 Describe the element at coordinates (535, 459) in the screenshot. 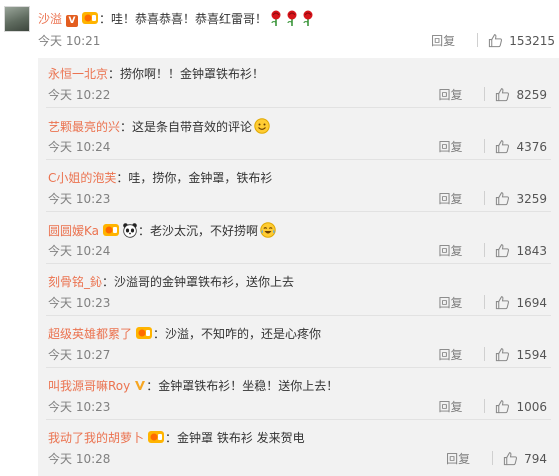

I see `like-count: 794` at that location.